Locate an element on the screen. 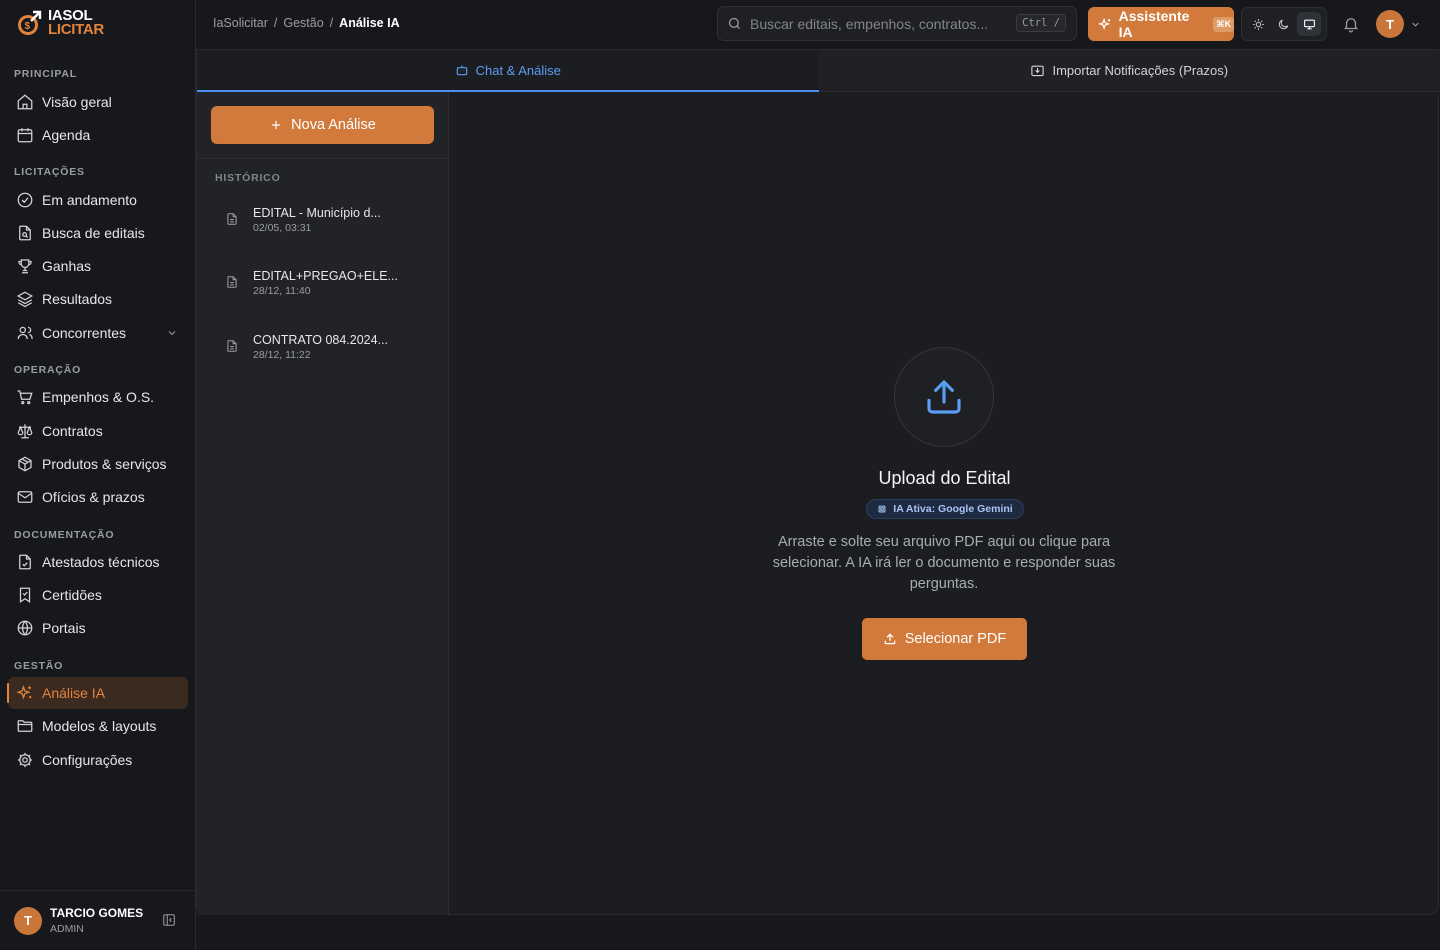 This screenshot has height=950, width=1440. sidebar-item-portais: Portais is located at coordinates (98, 628).